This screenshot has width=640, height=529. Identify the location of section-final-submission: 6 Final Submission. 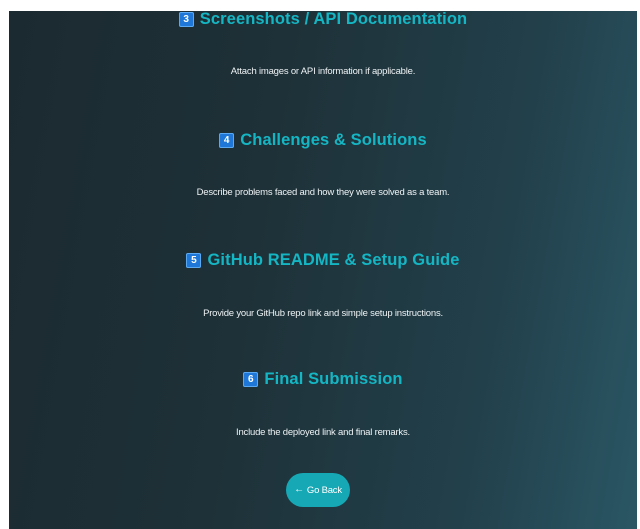
(323, 379).